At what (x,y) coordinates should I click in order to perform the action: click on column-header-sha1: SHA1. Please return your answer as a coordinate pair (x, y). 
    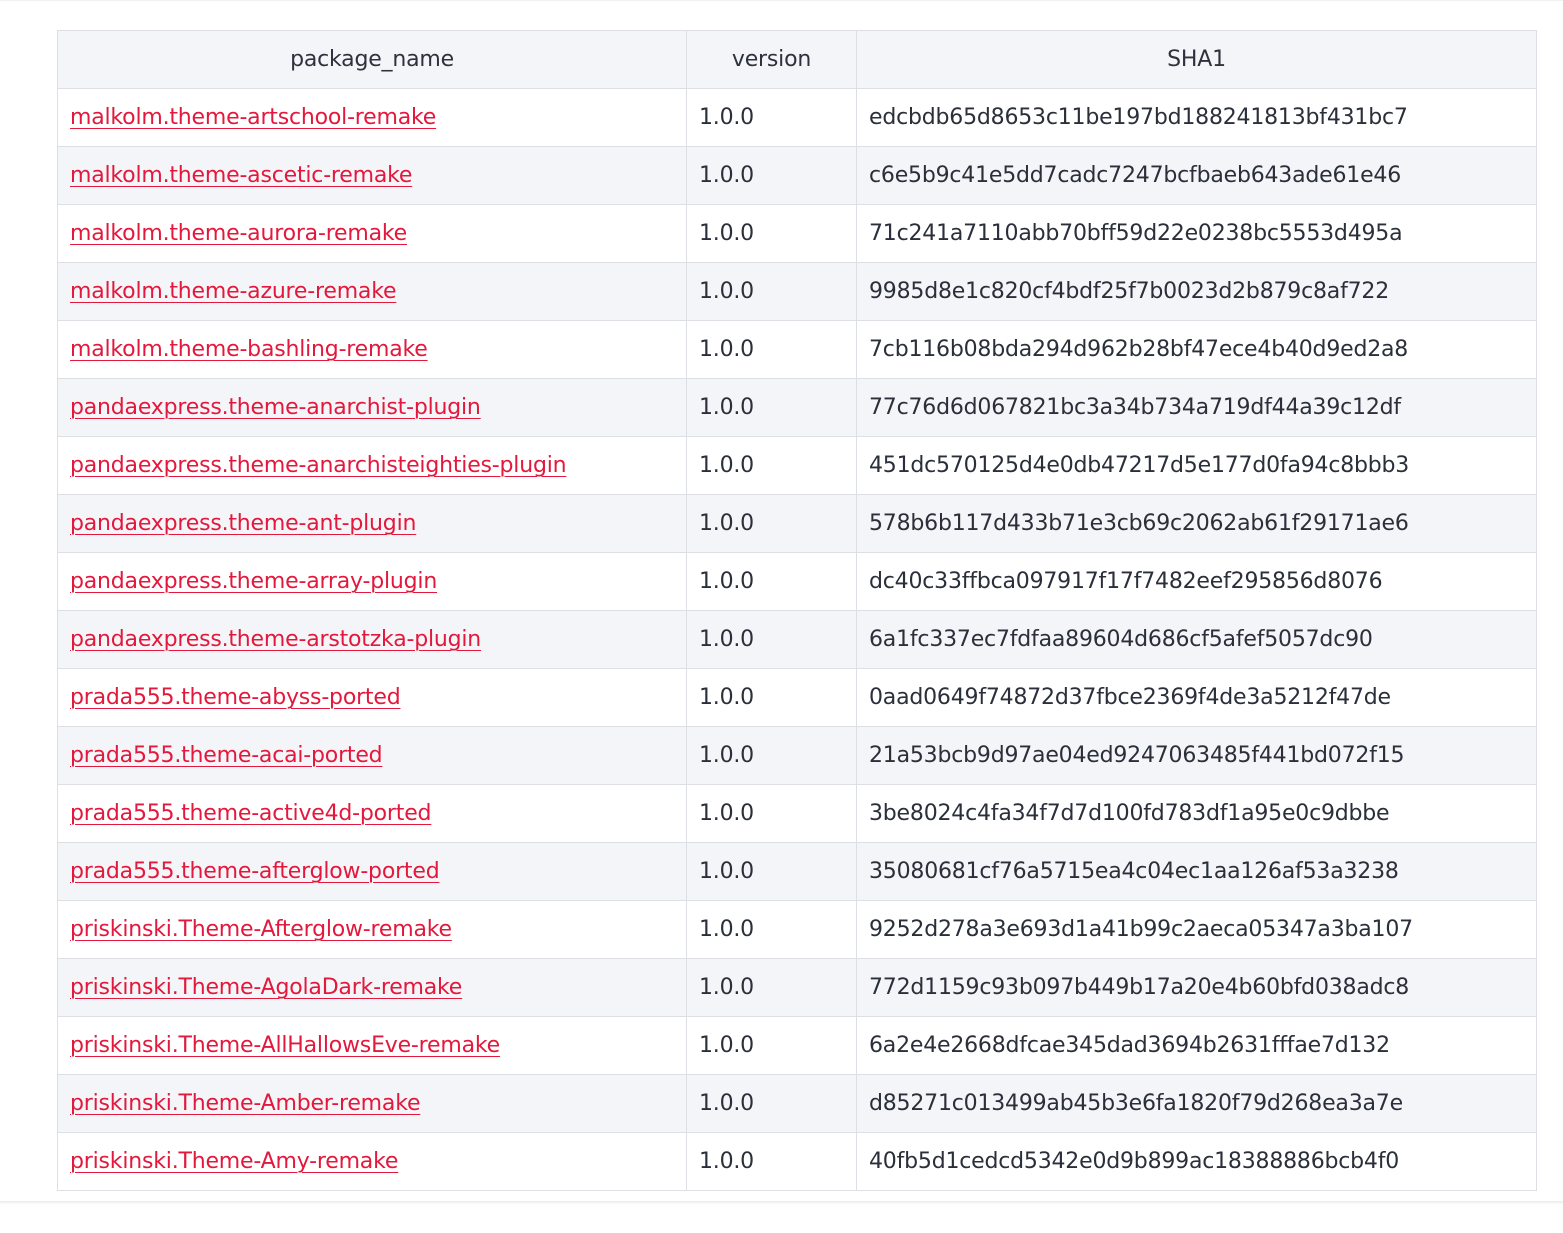
    Looking at the image, I should click on (1196, 59).